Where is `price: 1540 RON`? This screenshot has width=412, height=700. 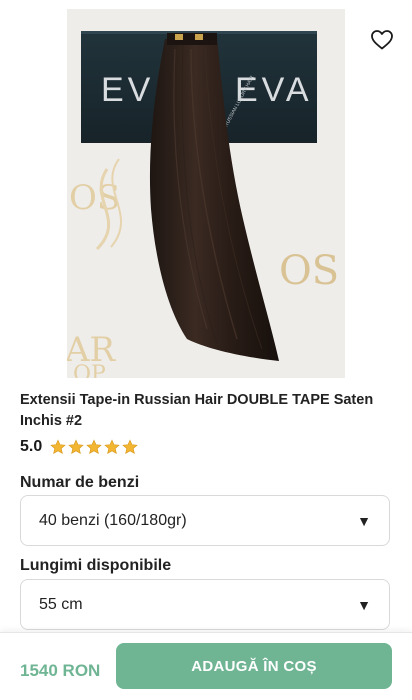 price: 1540 RON is located at coordinates (60, 670).